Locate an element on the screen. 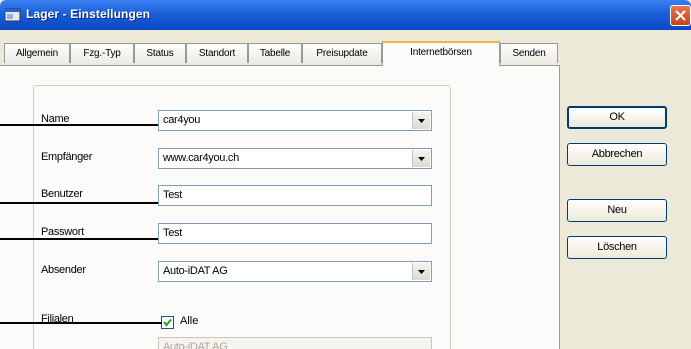 The height and width of the screenshot is (349, 691). alle-checkbox is located at coordinates (167, 322).